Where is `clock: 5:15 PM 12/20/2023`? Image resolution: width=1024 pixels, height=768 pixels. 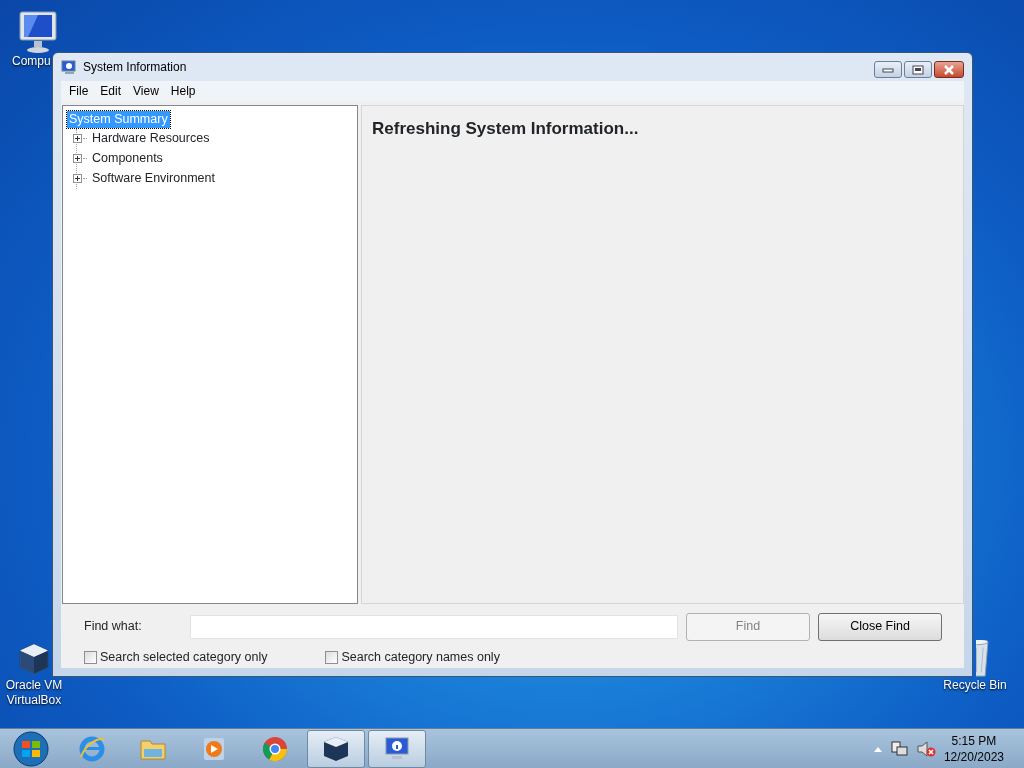
clock: 5:15 PM 12/20/2023 is located at coordinates (973, 748).